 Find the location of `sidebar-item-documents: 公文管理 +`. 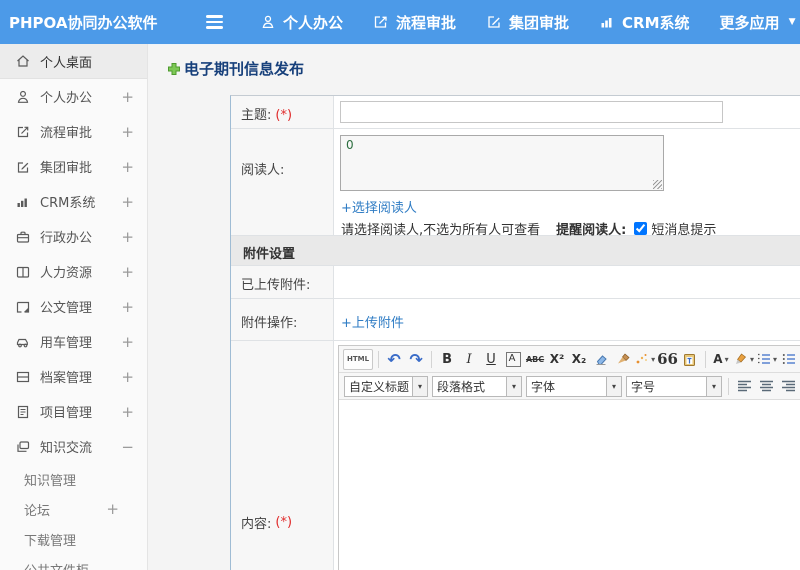

sidebar-item-documents: 公文管理 + is located at coordinates (73, 306).